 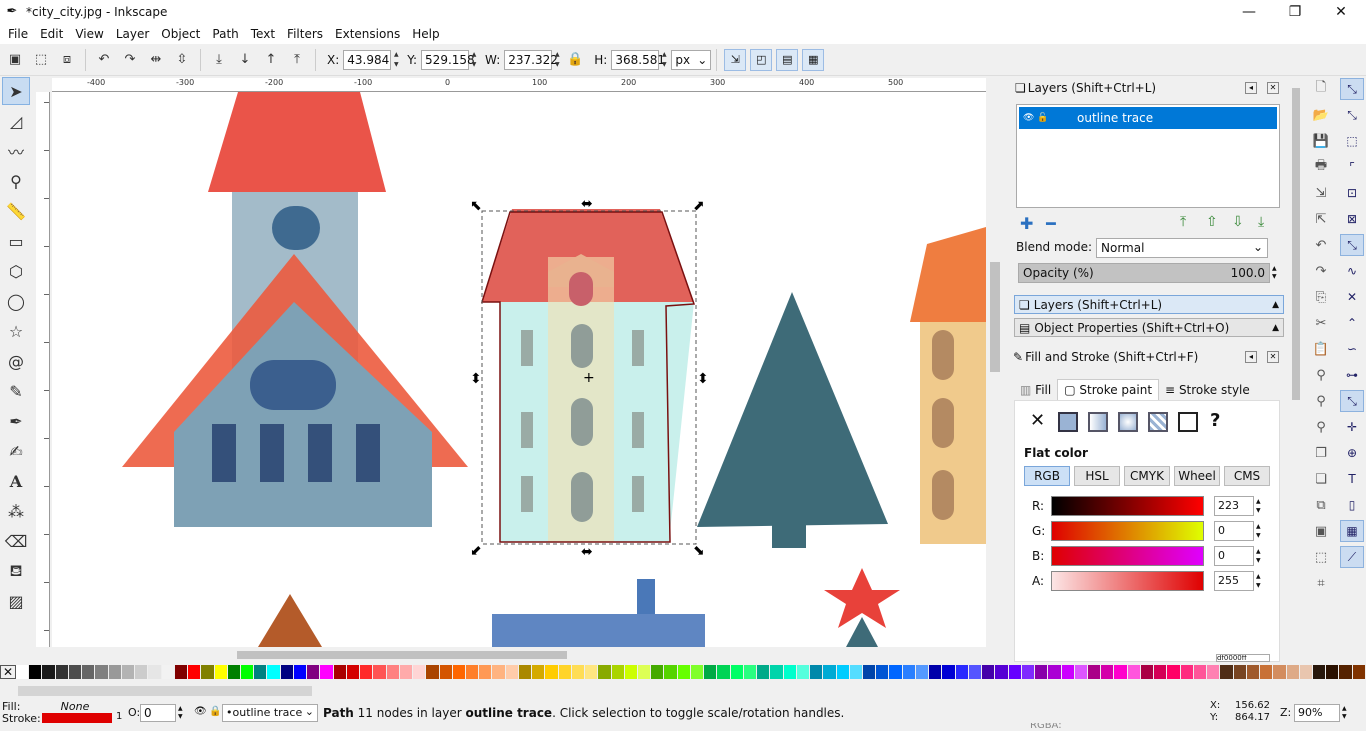 I want to click on remove-layer-icon: ━, so click(x=1051, y=223).